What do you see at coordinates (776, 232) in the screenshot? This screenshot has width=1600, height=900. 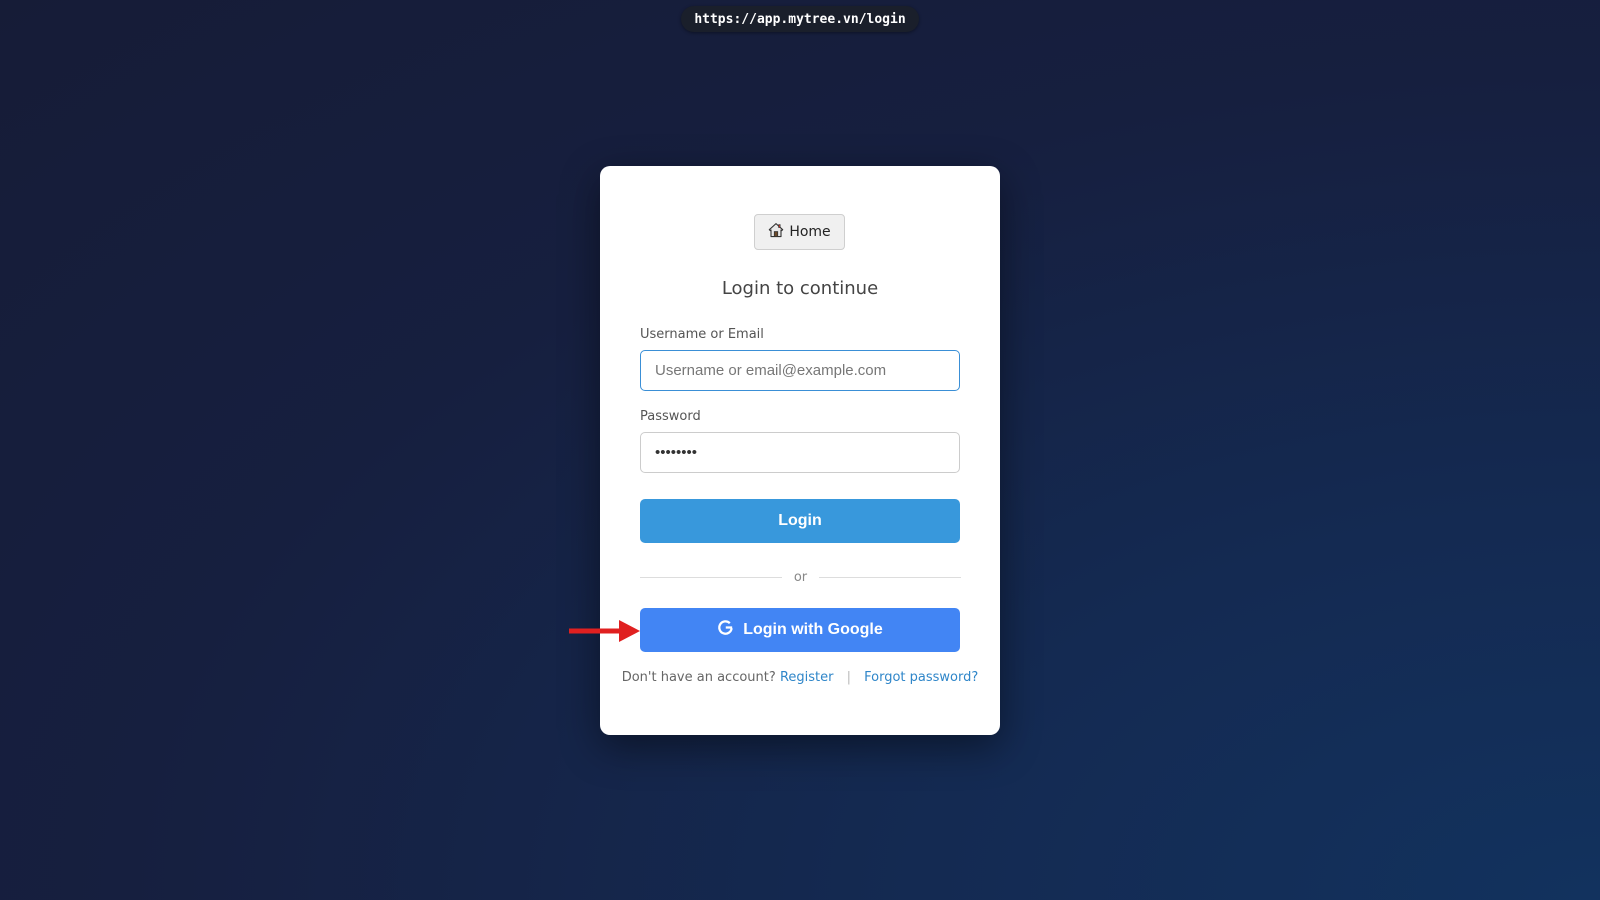 I see `home-icon` at bounding box center [776, 232].